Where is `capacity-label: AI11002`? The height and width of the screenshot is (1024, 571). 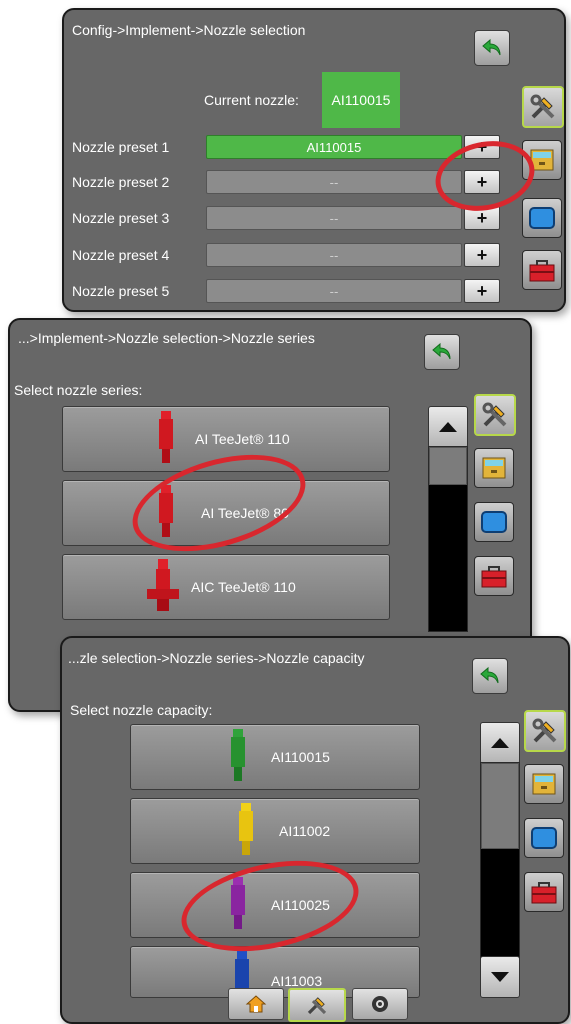
capacity-label: AI11002 is located at coordinates (305, 831).